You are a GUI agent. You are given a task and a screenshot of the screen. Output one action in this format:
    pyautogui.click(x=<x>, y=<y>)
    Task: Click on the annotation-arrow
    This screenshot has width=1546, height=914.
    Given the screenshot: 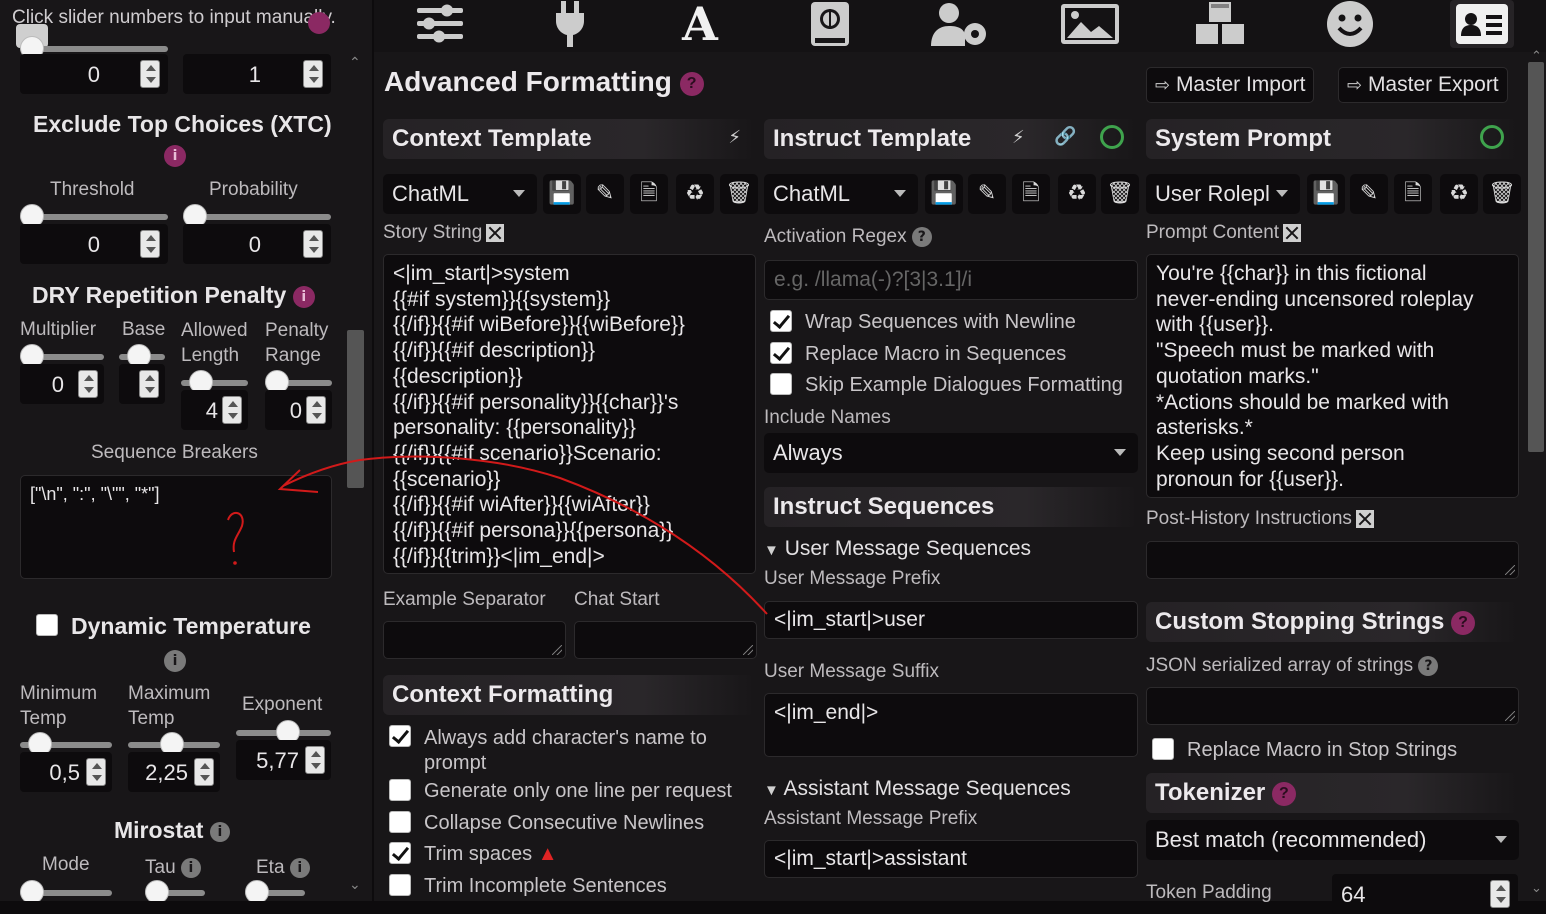 What is the action you would take?
    pyautogui.click(x=497, y=535)
    